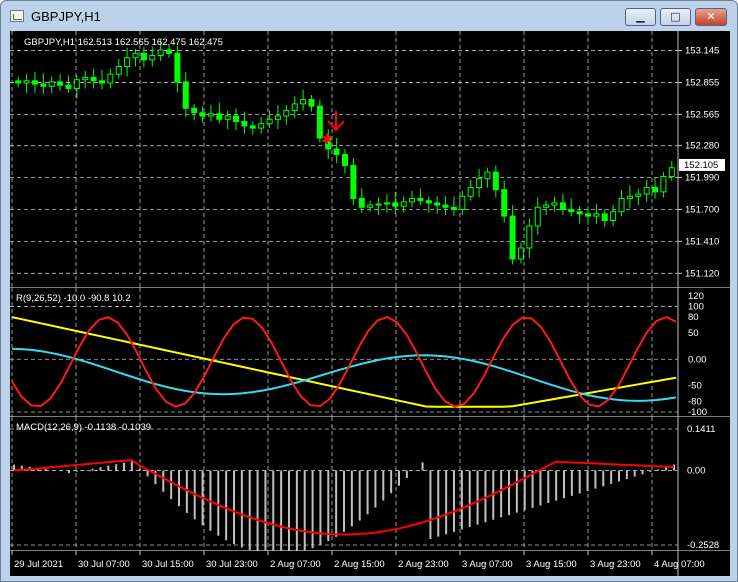  Describe the element at coordinates (551, 564) in the screenshot. I see `time-label: 3 Aug 15:00` at that location.